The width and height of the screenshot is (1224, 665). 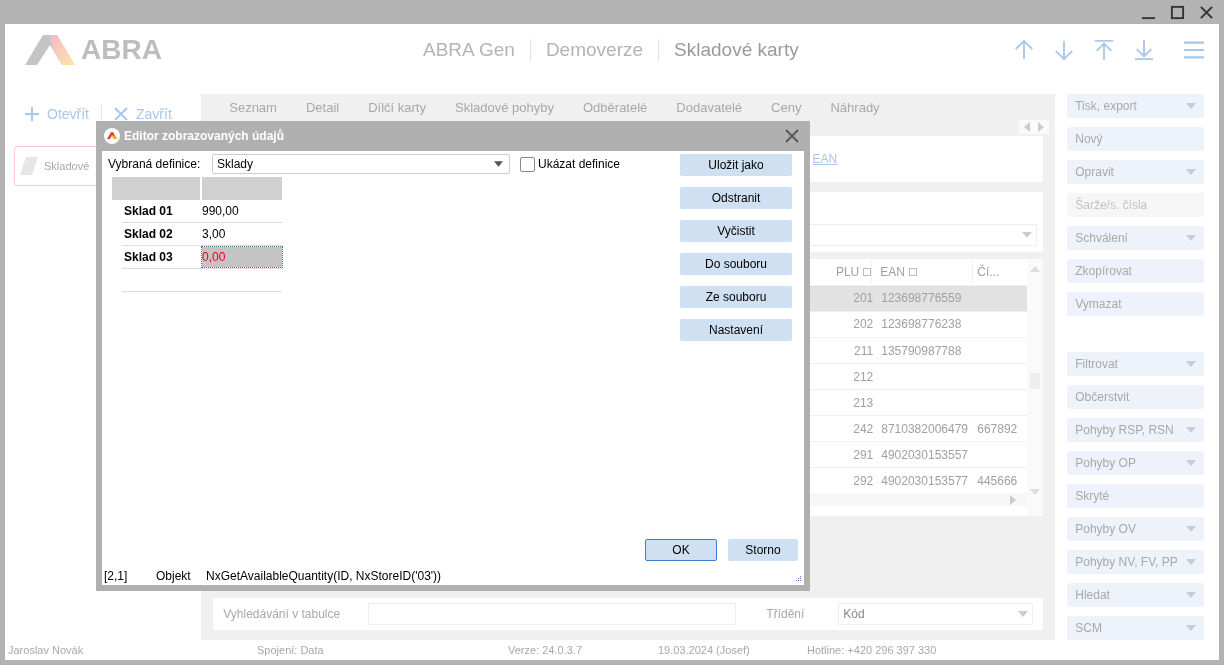 What do you see at coordinates (863, 402) in the screenshot?
I see `table-cell: 213` at bounding box center [863, 402].